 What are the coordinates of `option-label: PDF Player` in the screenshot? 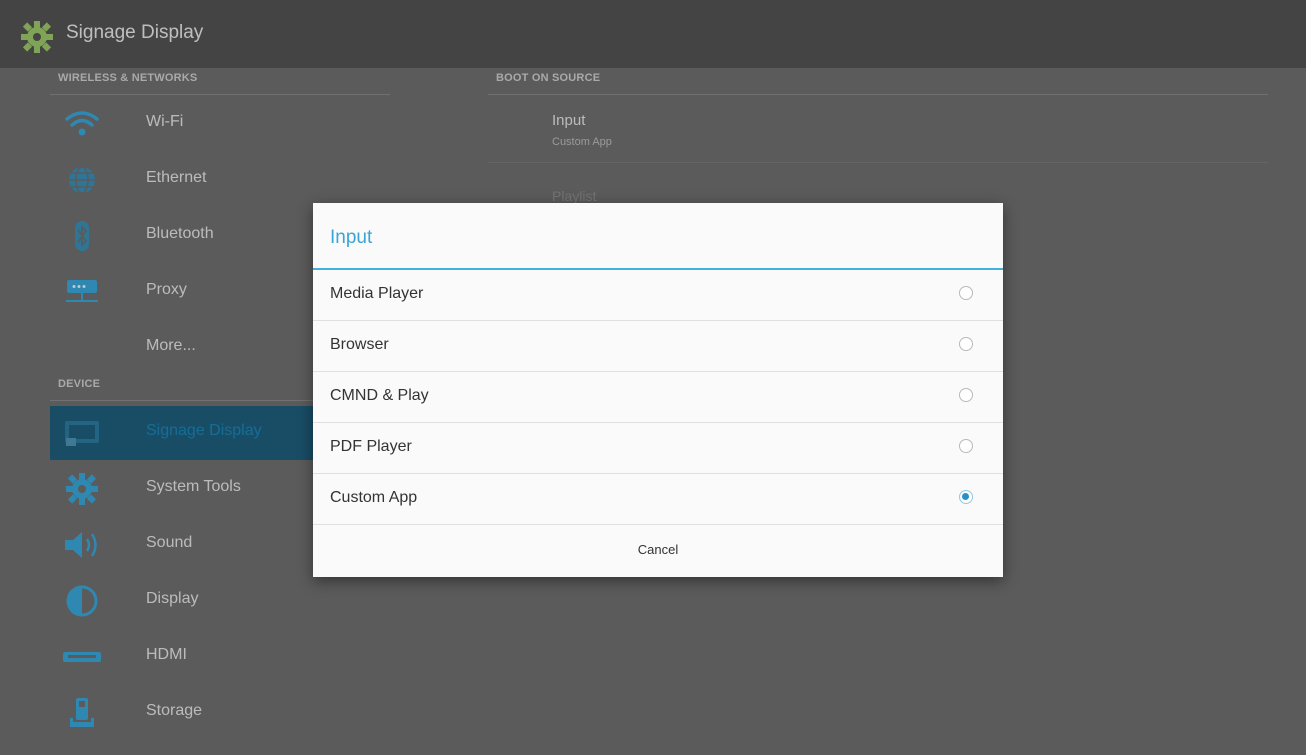 It's located at (371, 446).